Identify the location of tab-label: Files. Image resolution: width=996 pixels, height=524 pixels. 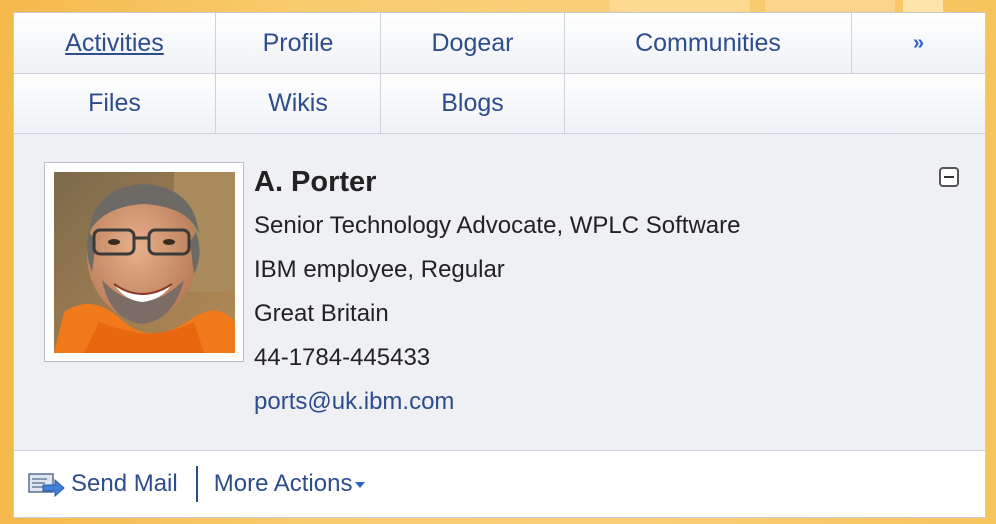
(114, 103).